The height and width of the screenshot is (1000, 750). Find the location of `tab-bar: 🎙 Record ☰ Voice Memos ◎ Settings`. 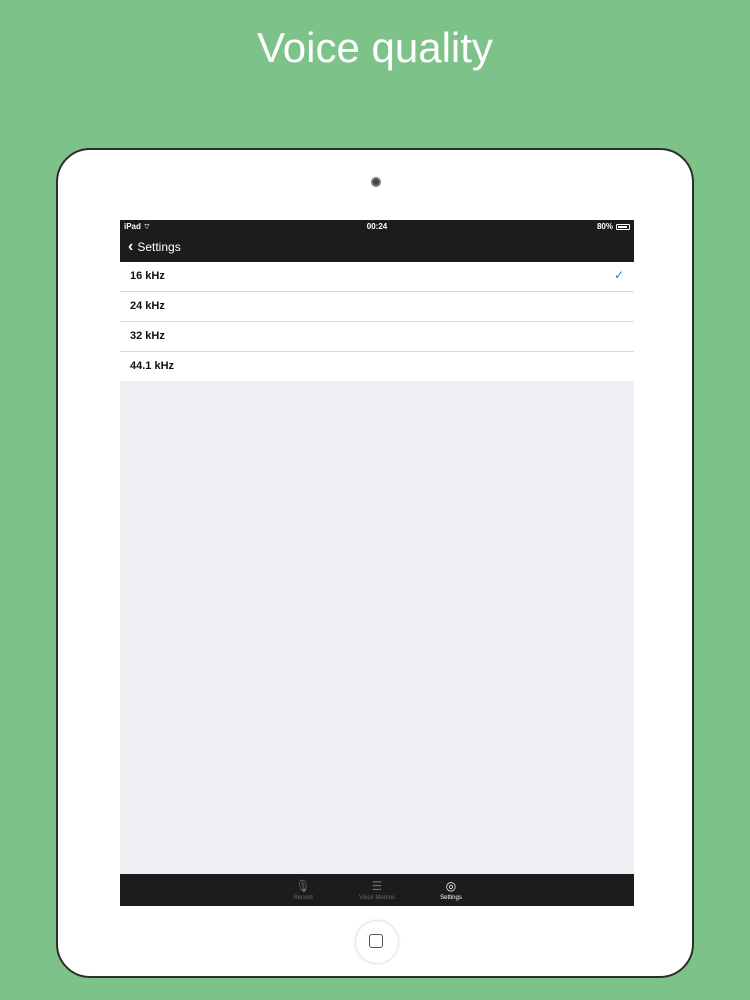

tab-bar: 🎙 Record ☰ Voice Memos ◎ Settings is located at coordinates (377, 890).